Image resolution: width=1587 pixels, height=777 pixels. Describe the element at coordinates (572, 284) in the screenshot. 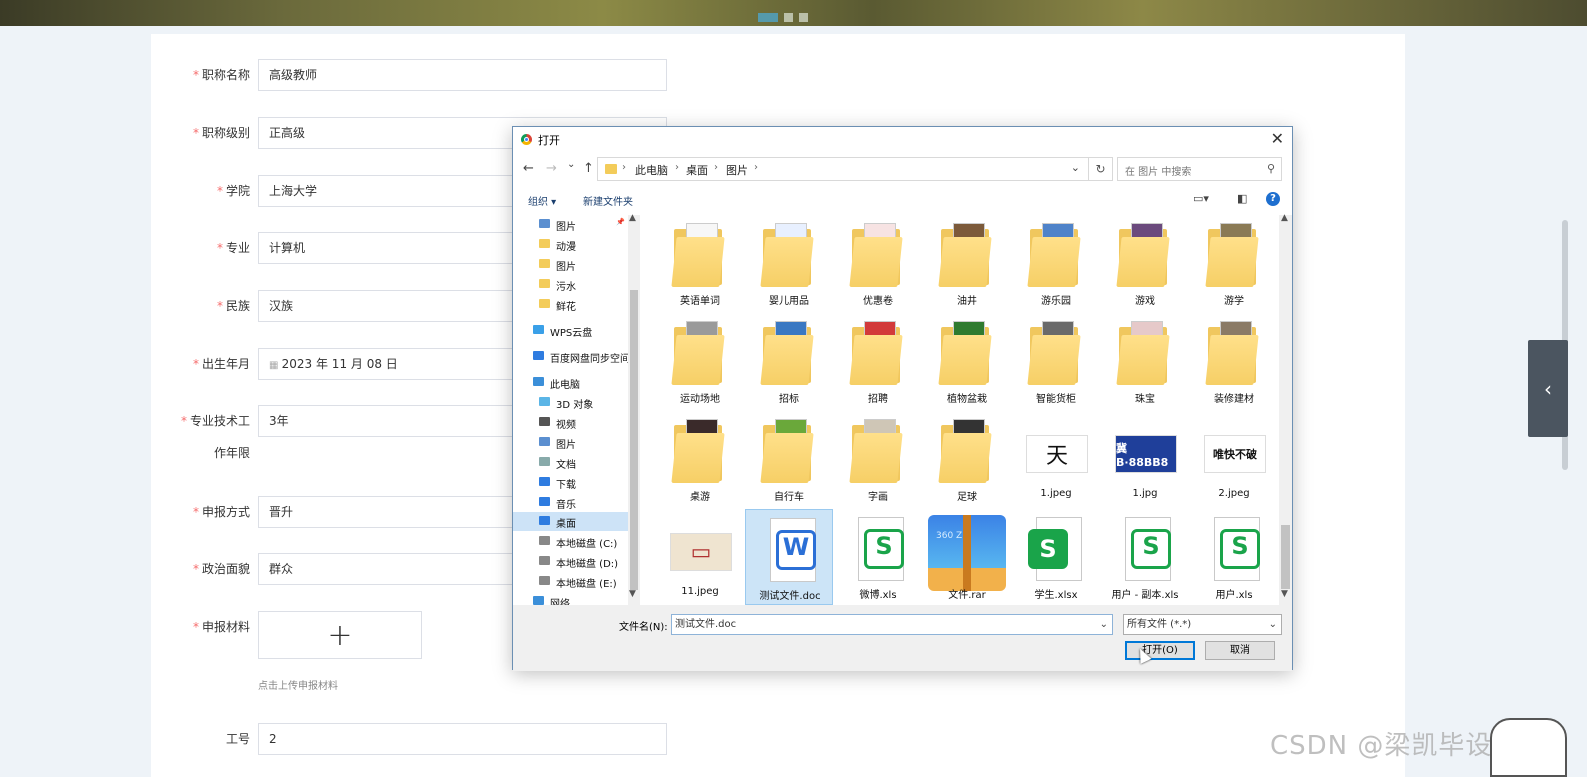

I see `nav-item: 污水` at that location.